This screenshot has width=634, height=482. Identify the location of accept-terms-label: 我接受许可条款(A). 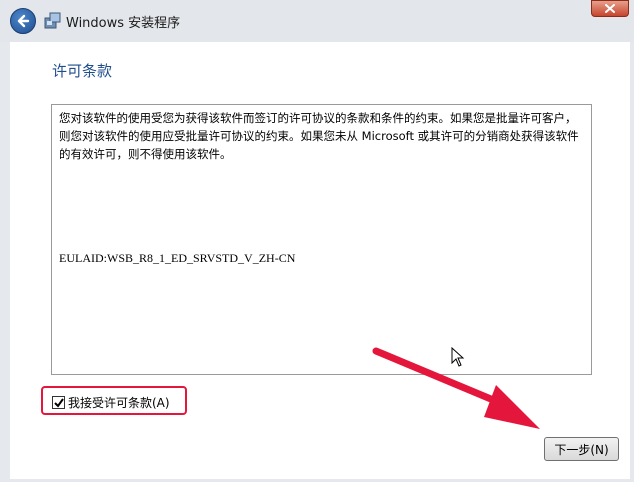
(119, 402).